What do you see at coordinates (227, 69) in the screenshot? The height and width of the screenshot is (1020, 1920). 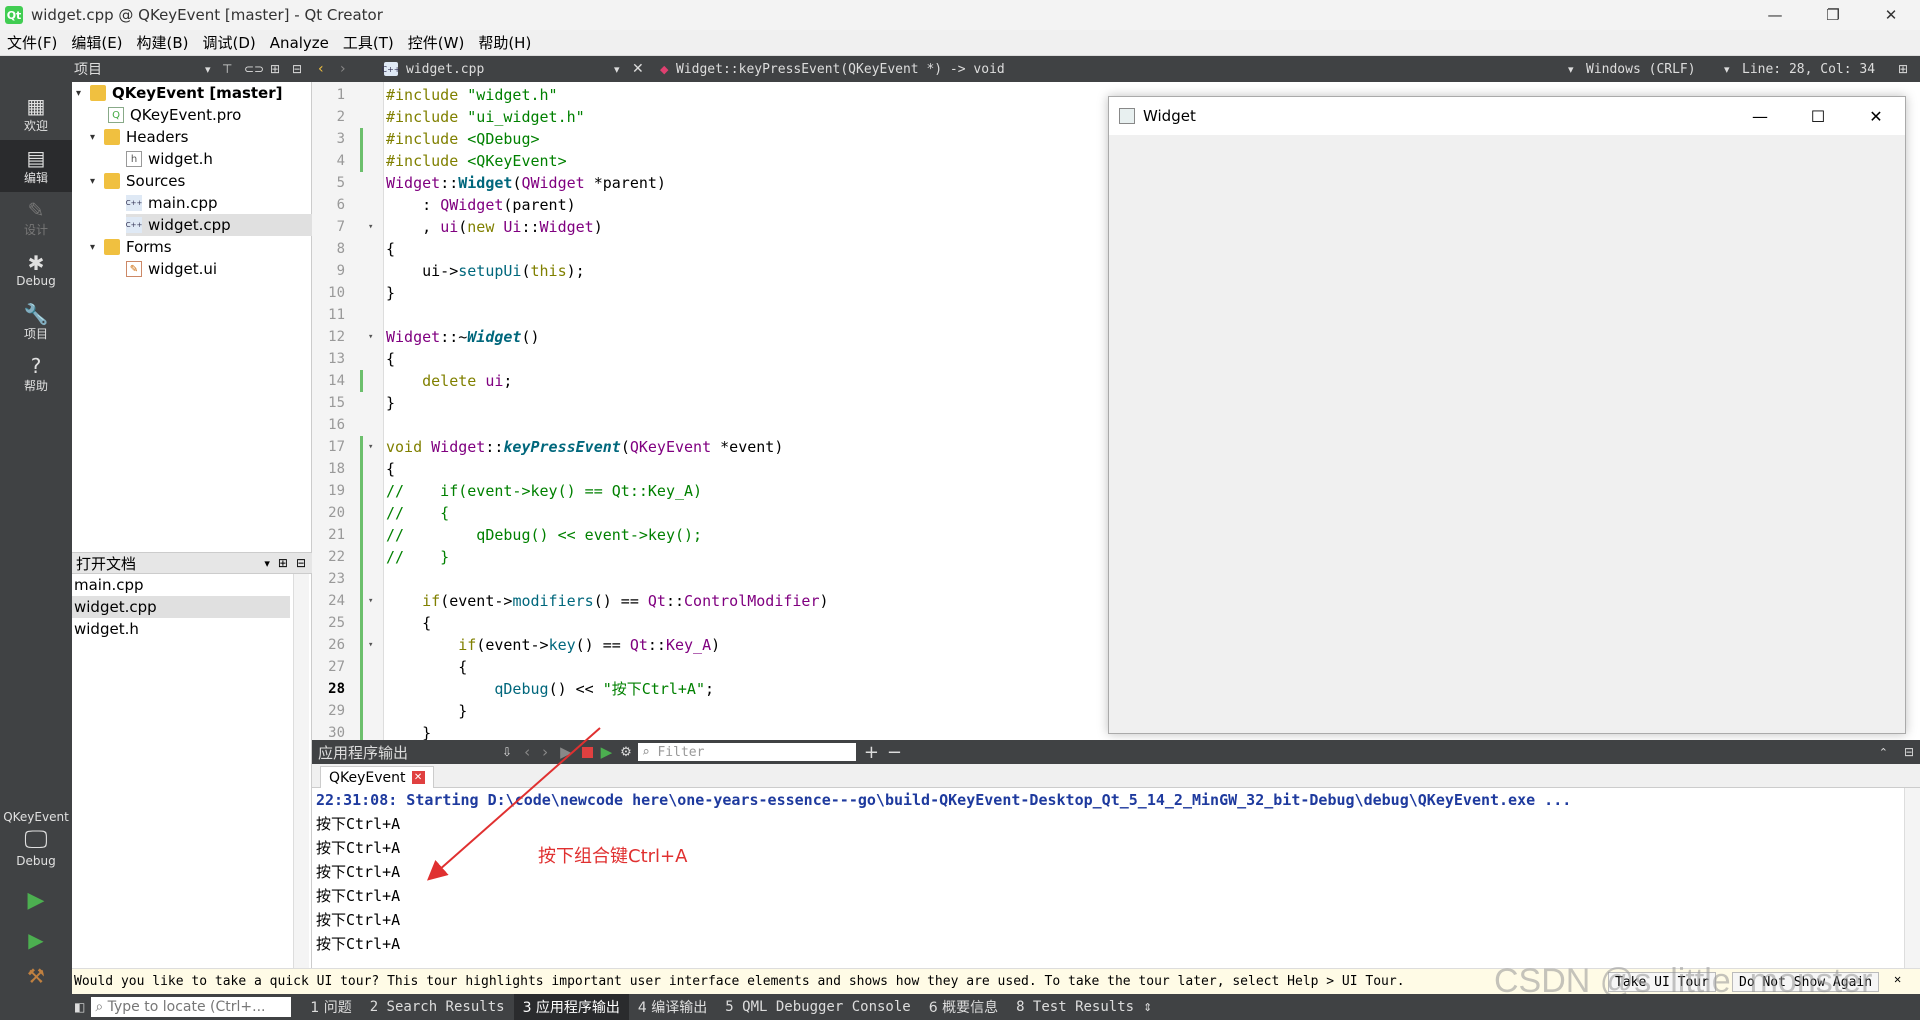 I see `filter-icon: ⊤` at bounding box center [227, 69].